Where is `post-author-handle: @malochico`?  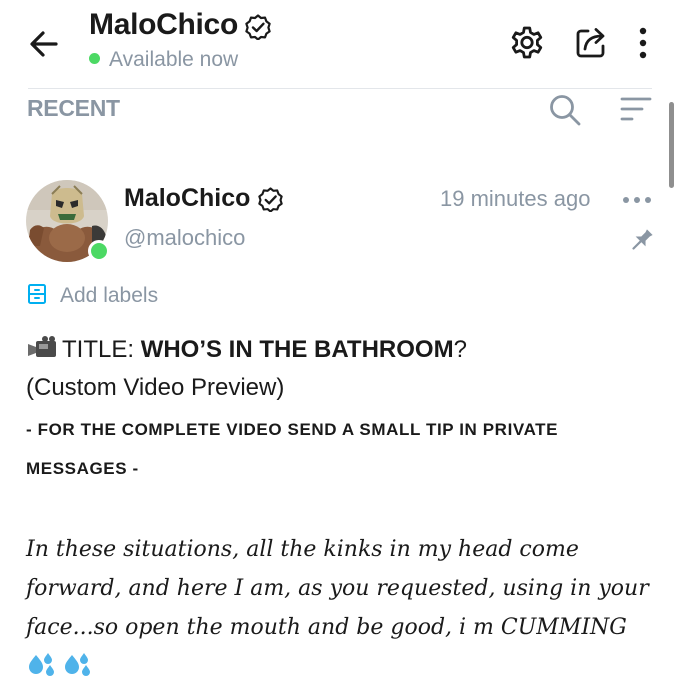 post-author-handle: @malochico is located at coordinates (184, 238).